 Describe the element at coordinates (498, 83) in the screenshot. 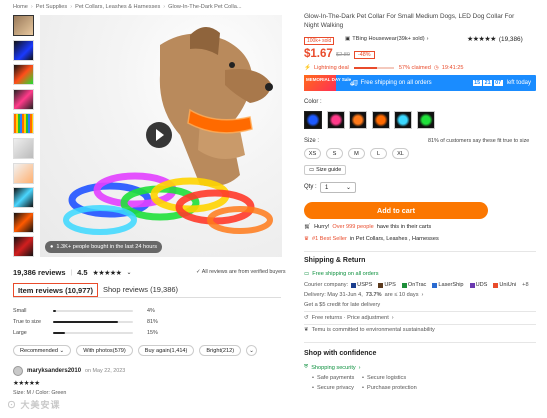

I see `timer-seconds: 07` at that location.